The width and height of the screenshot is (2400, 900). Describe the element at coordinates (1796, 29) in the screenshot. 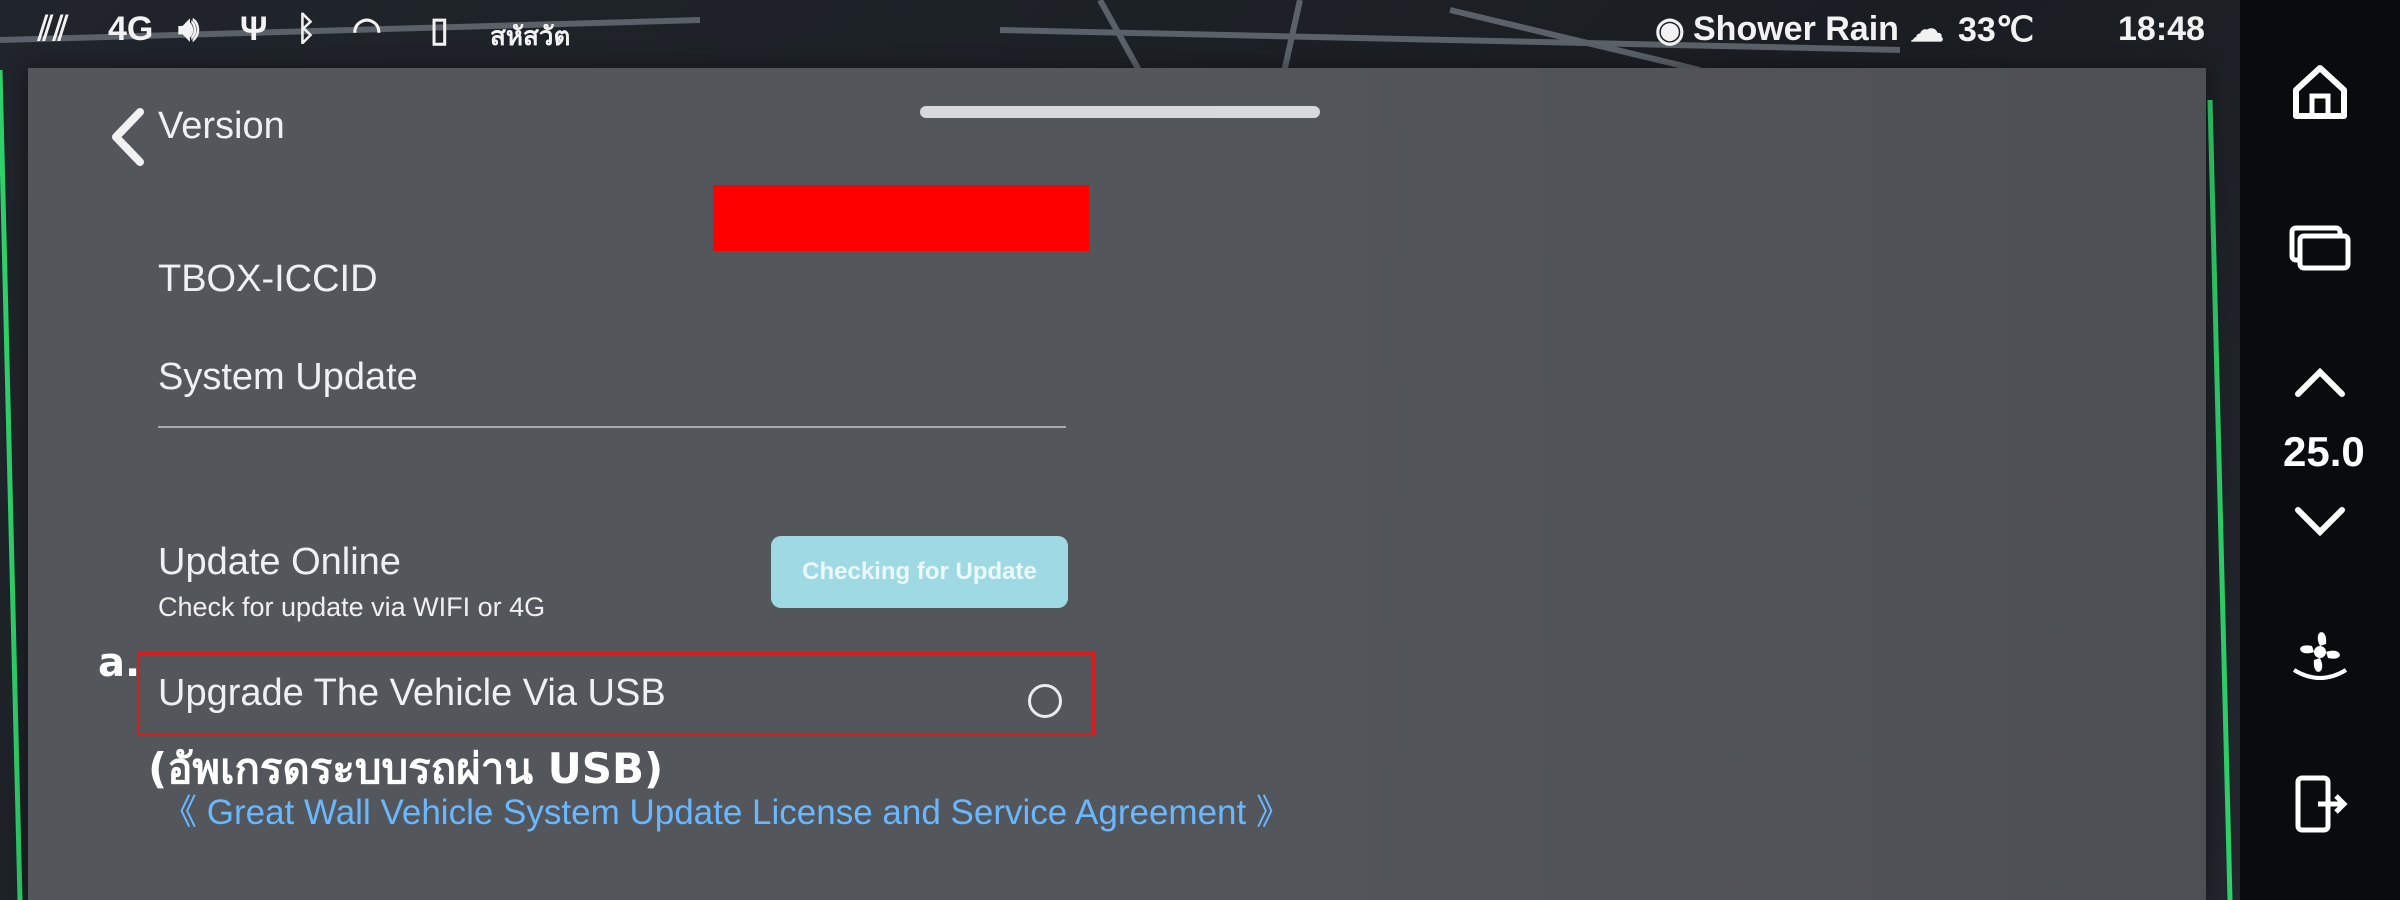

I see `weather-label: Shower Rain` at that location.